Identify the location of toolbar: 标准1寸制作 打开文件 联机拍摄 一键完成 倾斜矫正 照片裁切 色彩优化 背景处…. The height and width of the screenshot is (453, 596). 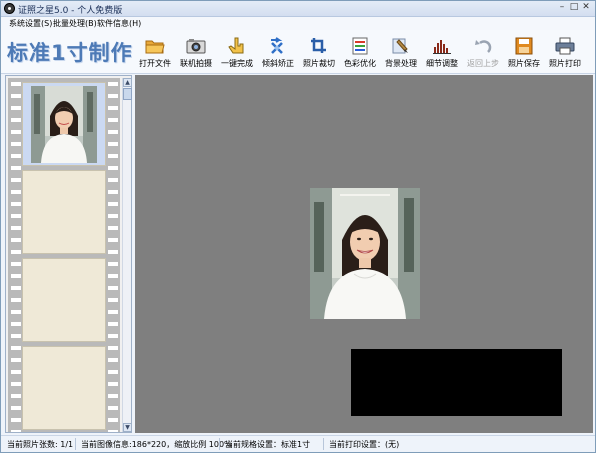
(298, 52).